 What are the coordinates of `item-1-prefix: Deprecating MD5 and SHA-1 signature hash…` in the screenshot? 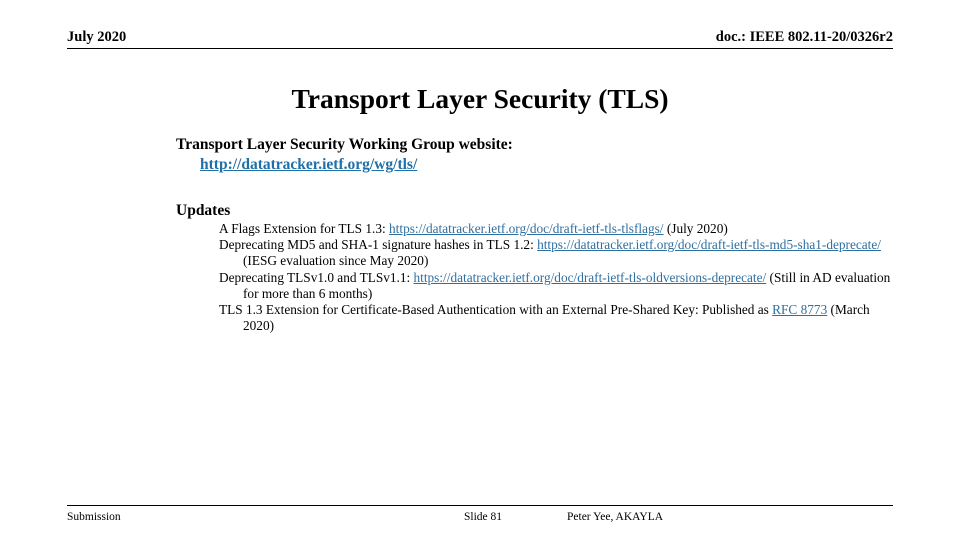 It's located at (378, 245).